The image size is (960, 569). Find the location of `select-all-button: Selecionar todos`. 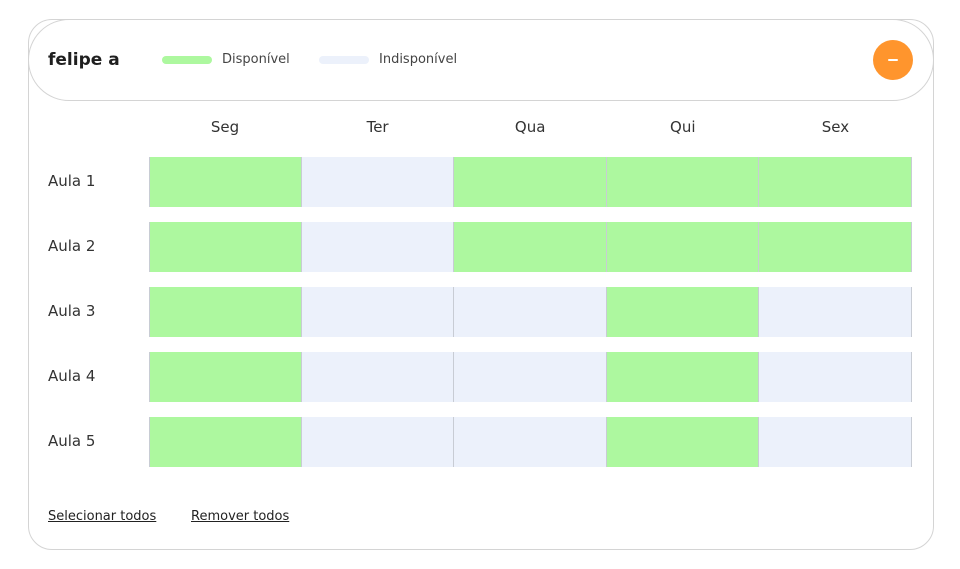

select-all-button: Selecionar todos is located at coordinates (102, 517).